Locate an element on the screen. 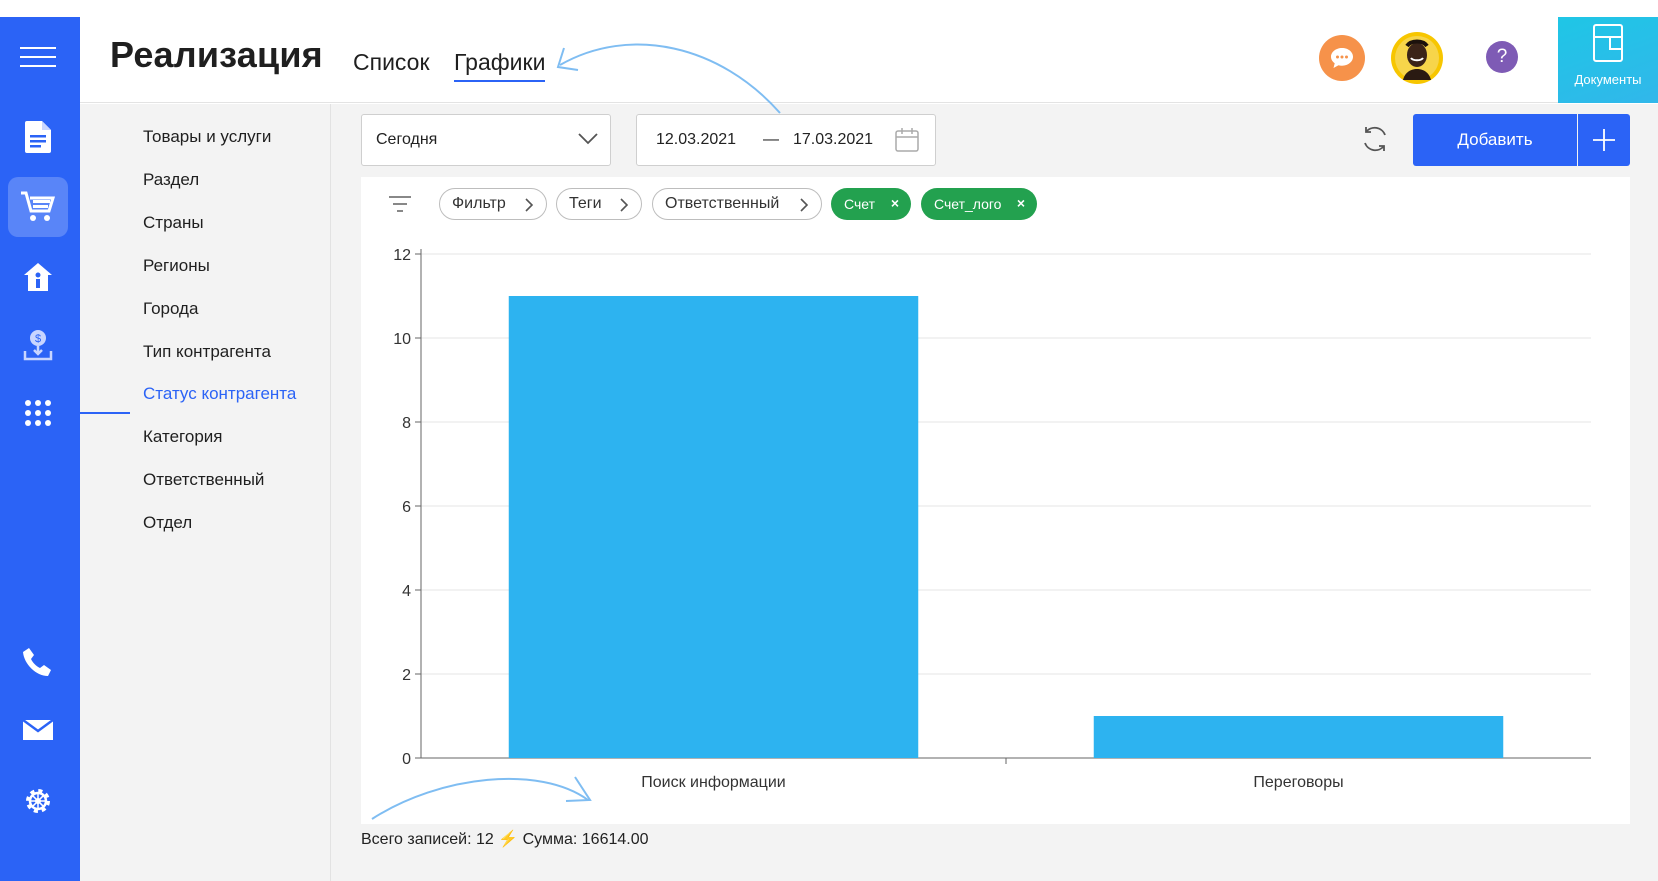 This screenshot has height=881, width=1658. help-icon: ? is located at coordinates (1502, 56).